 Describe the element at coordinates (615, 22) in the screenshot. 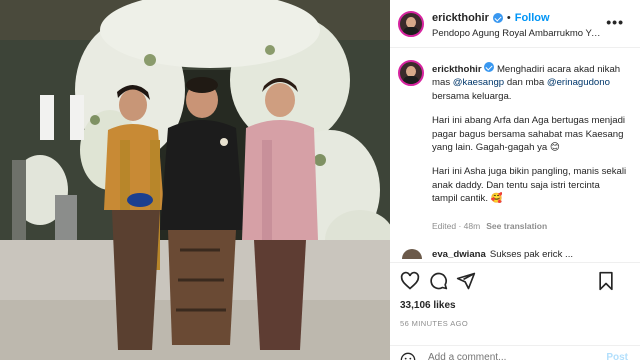

I see `more-options-button: •••` at that location.